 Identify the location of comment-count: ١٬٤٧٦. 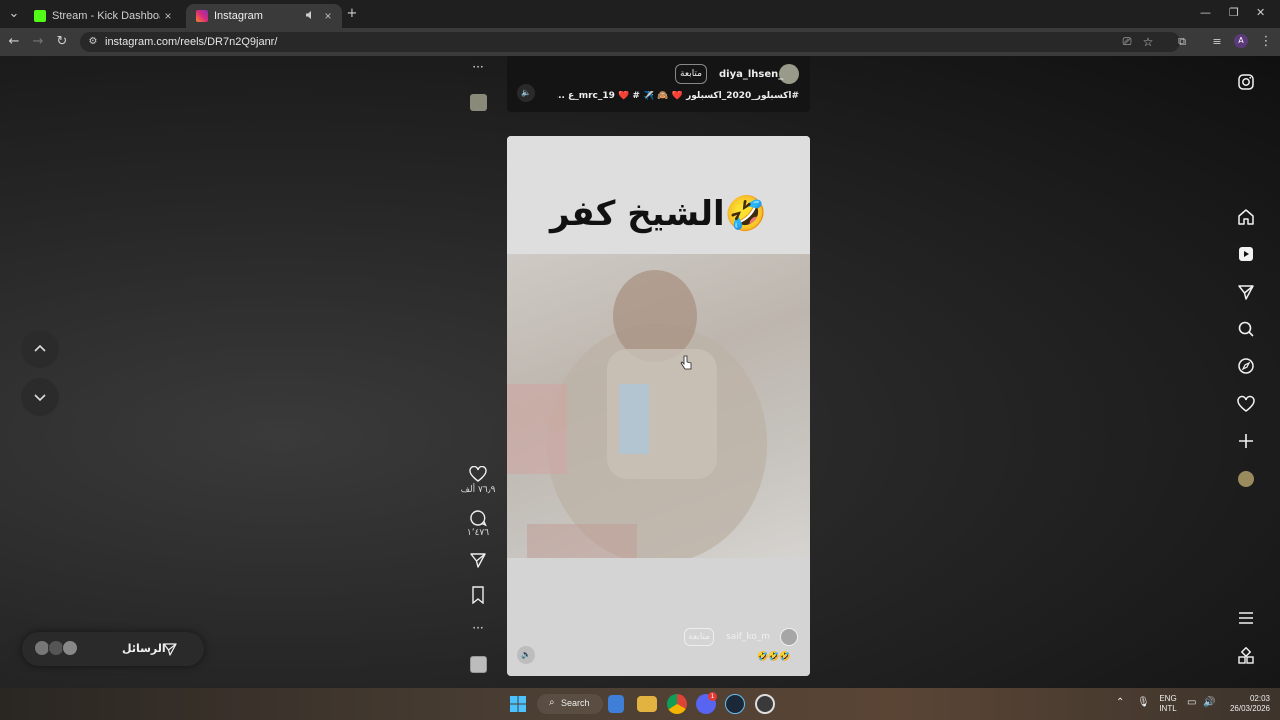
(478, 533).